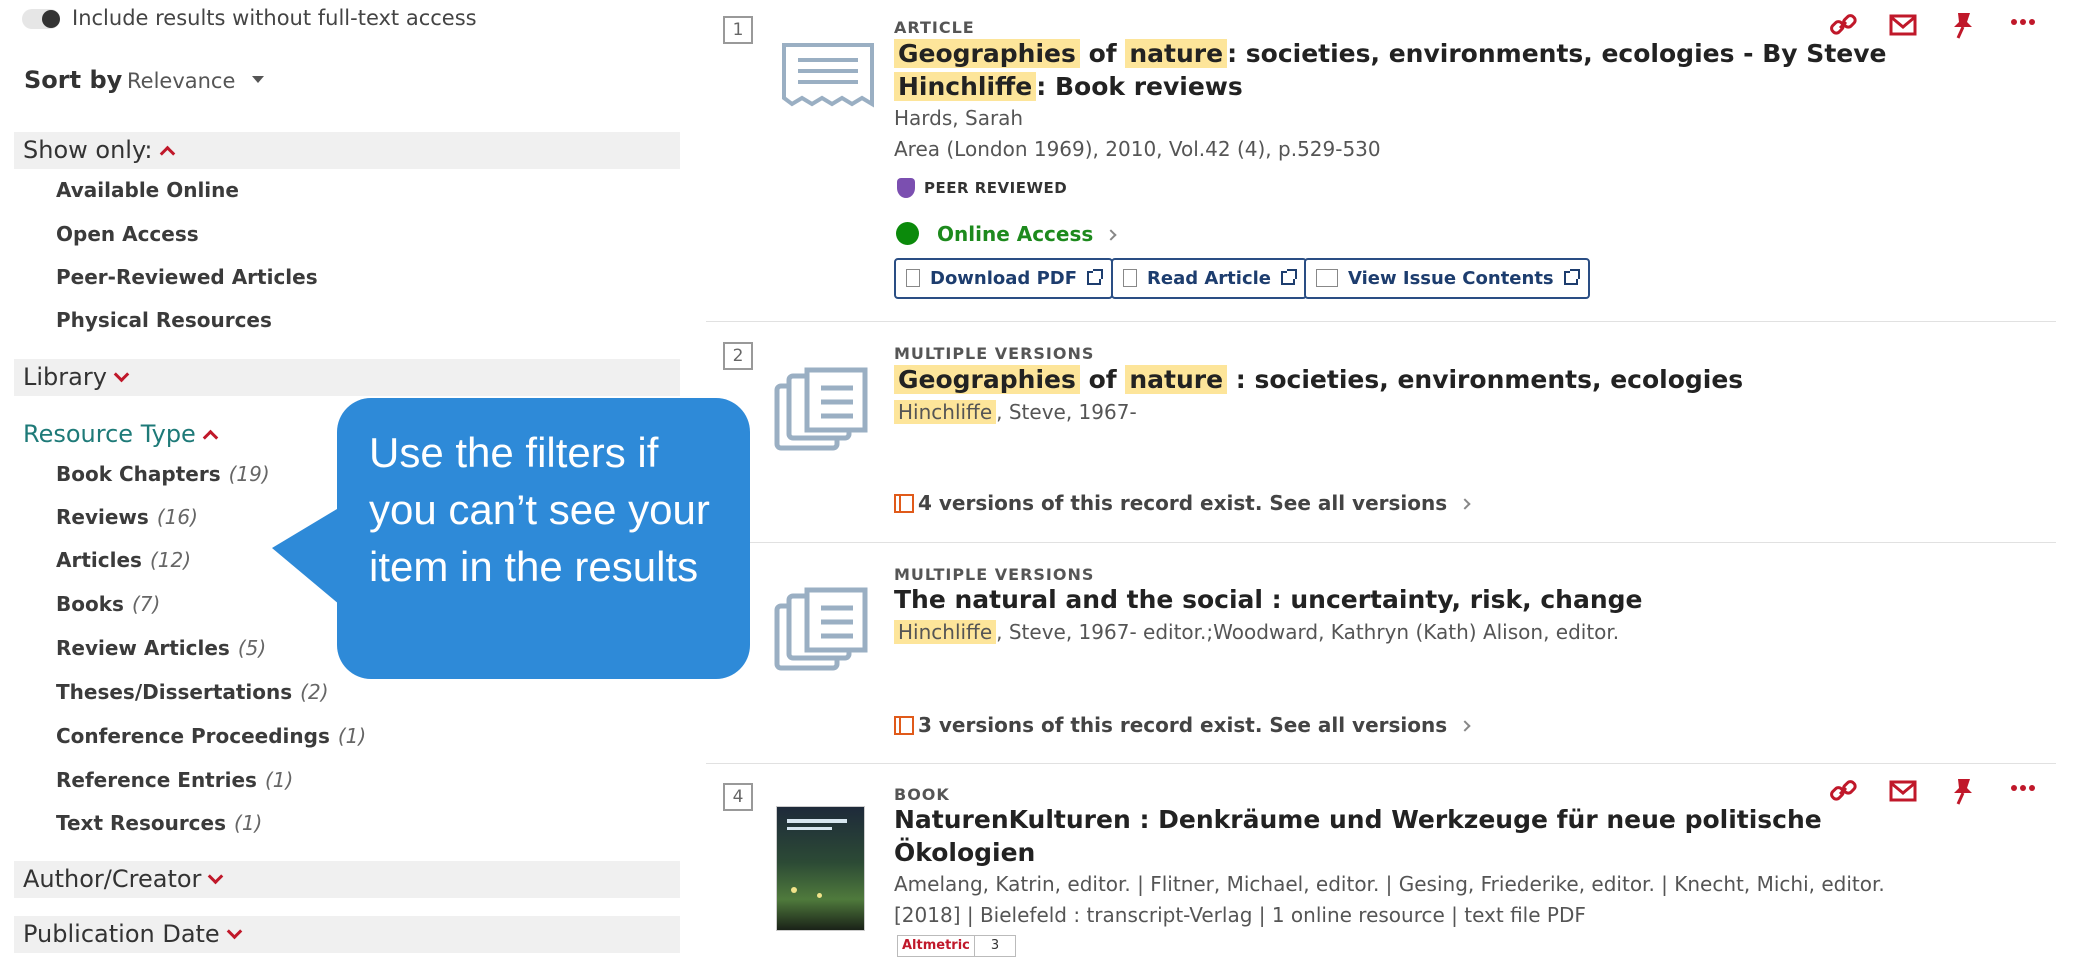  What do you see at coordinates (181, 81) in the screenshot?
I see `sort-dropdown: Relevance` at bounding box center [181, 81].